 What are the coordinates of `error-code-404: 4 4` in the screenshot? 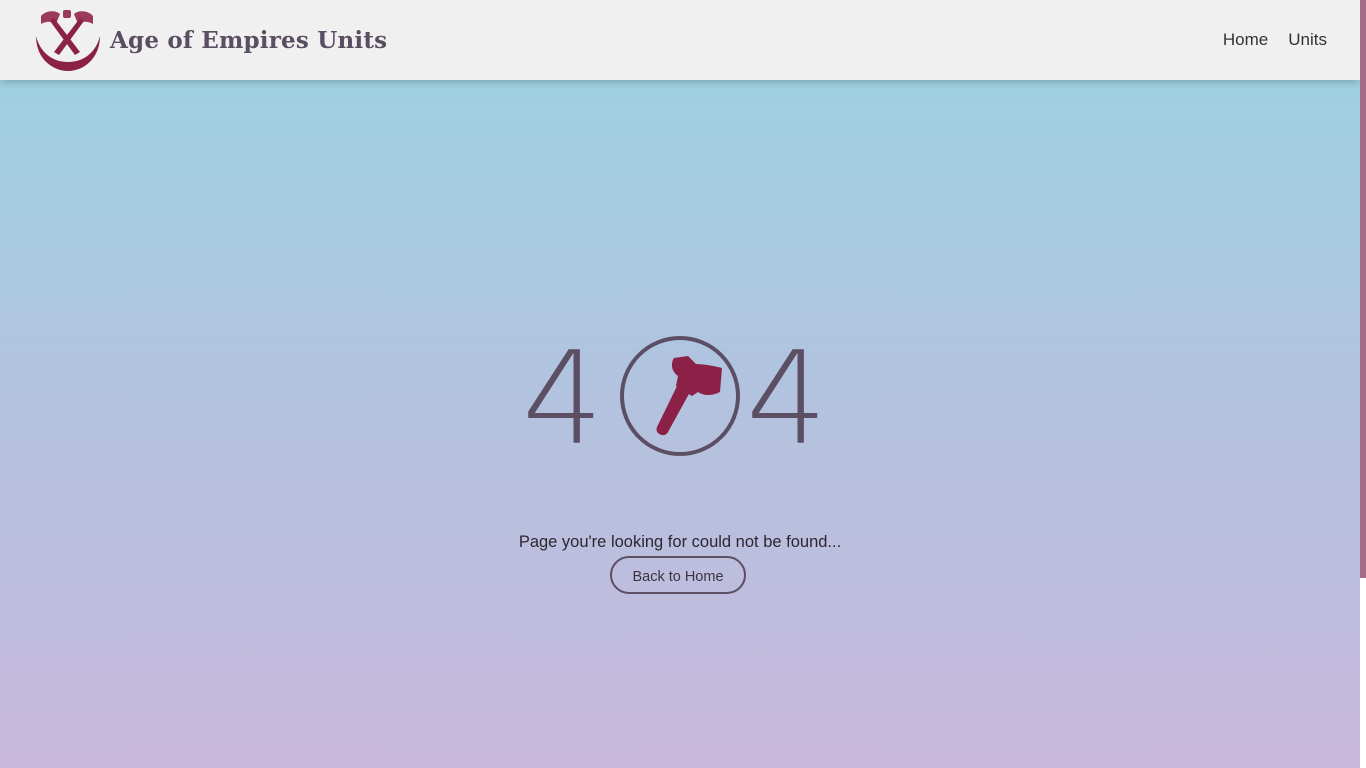 It's located at (680, 397).